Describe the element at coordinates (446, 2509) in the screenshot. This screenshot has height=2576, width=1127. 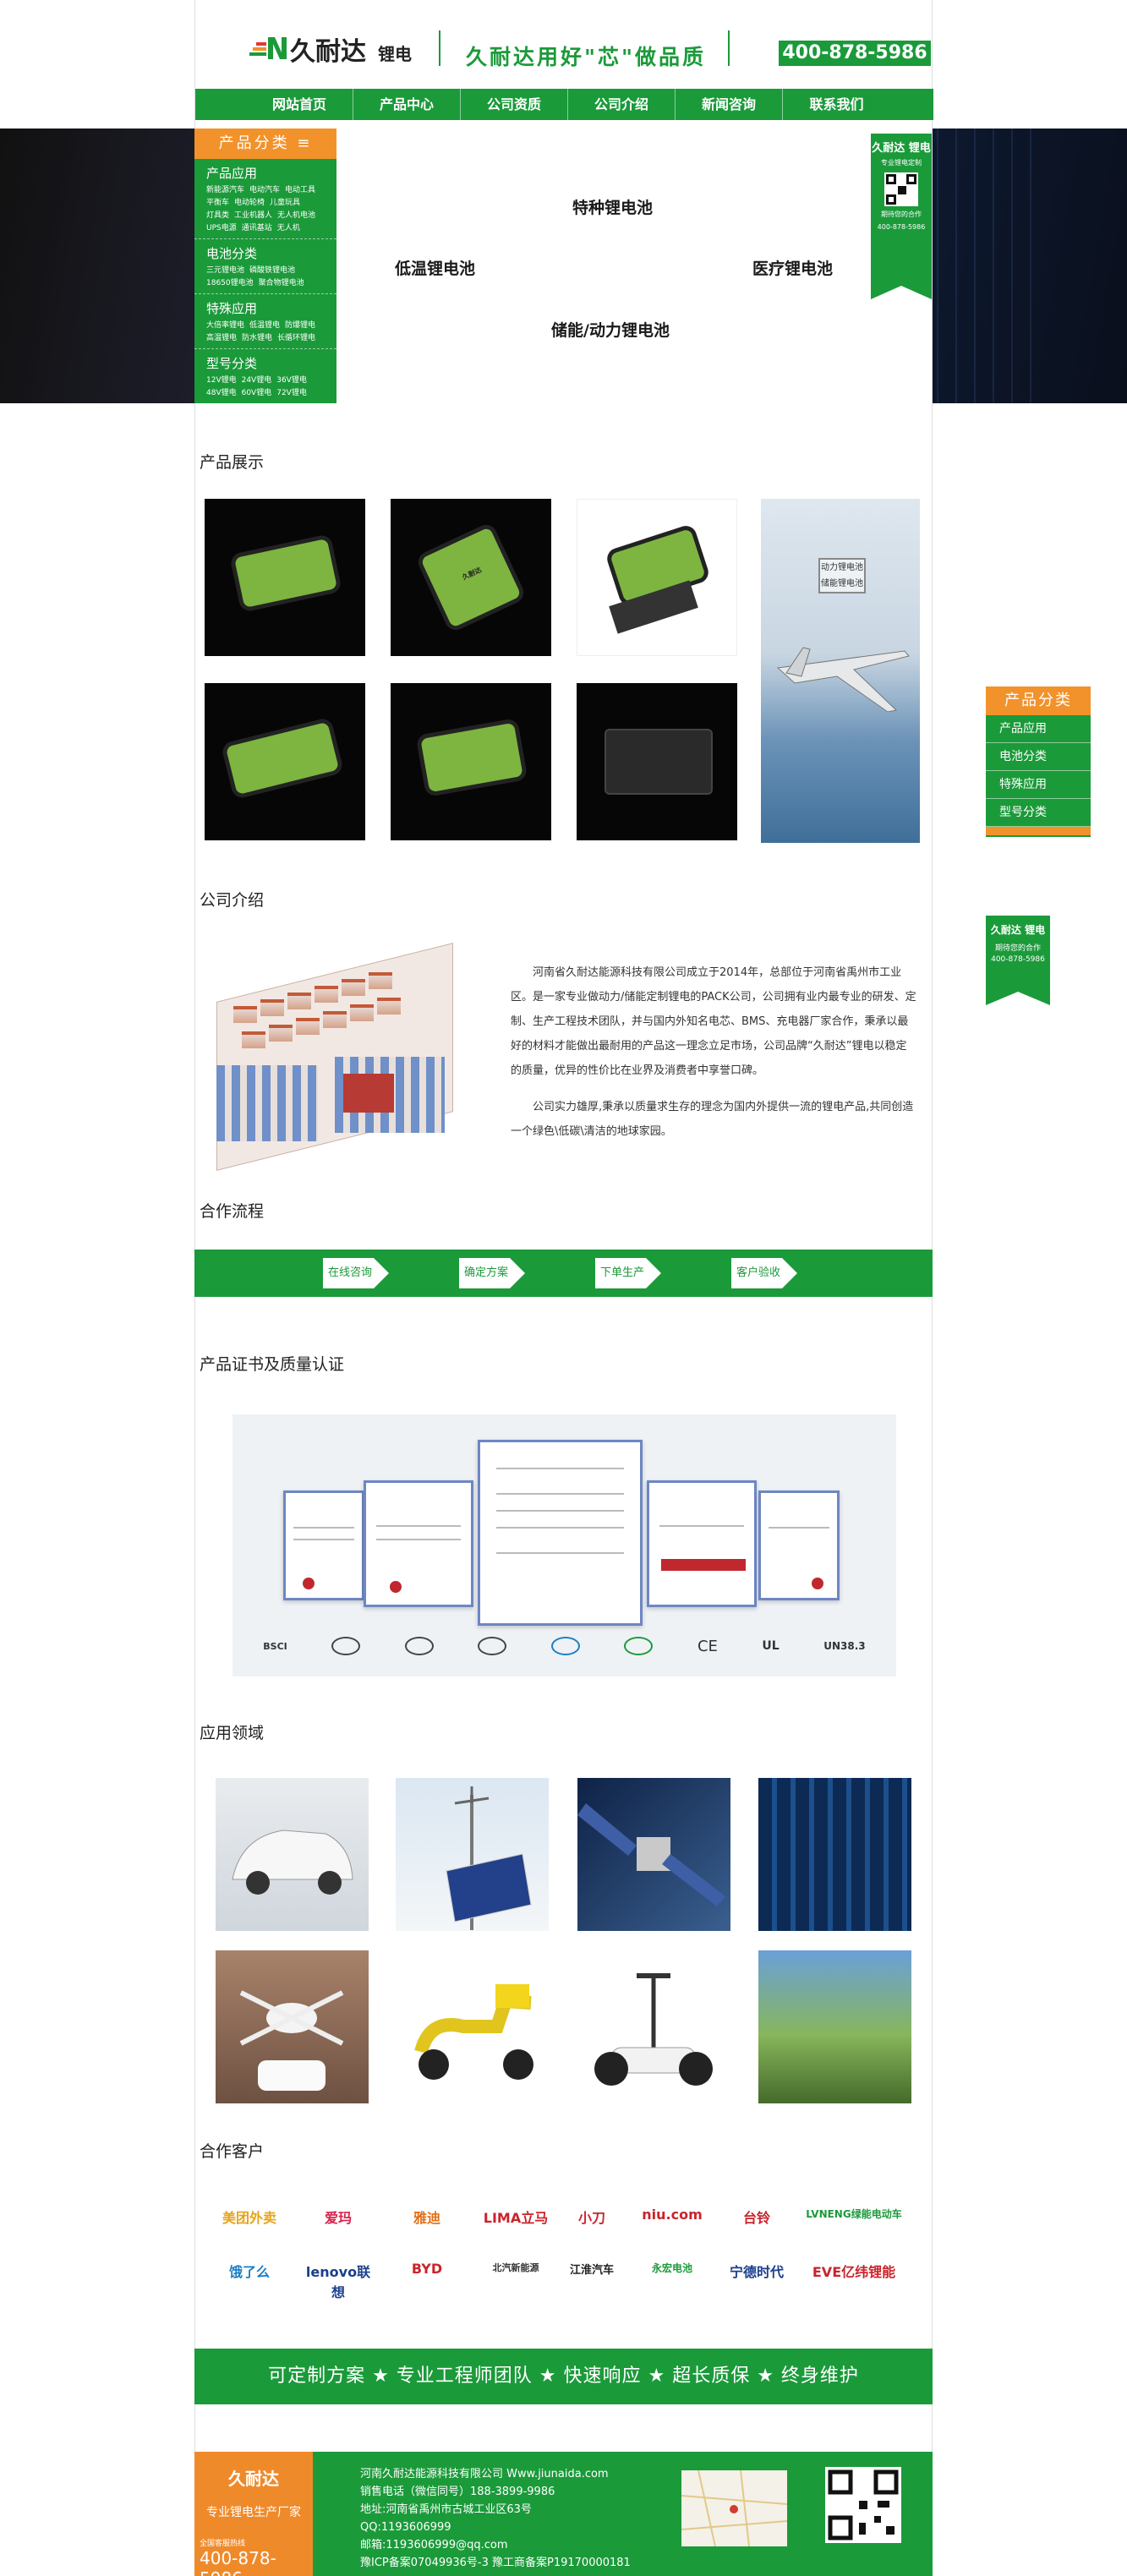
I see `footer-address: 地址:河南省禹州市古城工业区63号` at that location.